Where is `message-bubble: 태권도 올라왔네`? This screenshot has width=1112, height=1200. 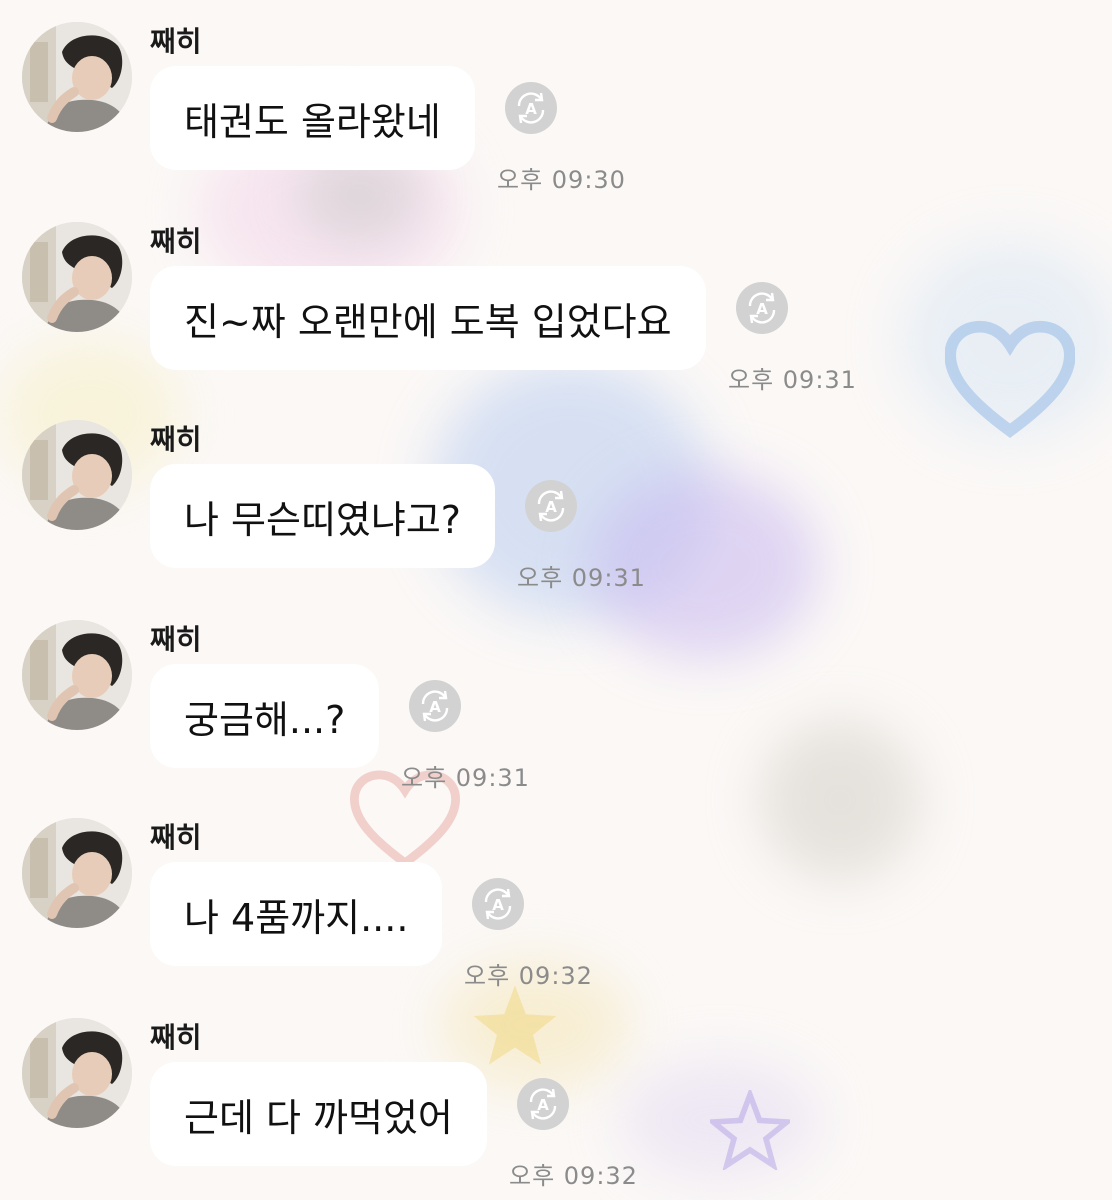 message-bubble: 태권도 올라왔네 is located at coordinates (312, 118).